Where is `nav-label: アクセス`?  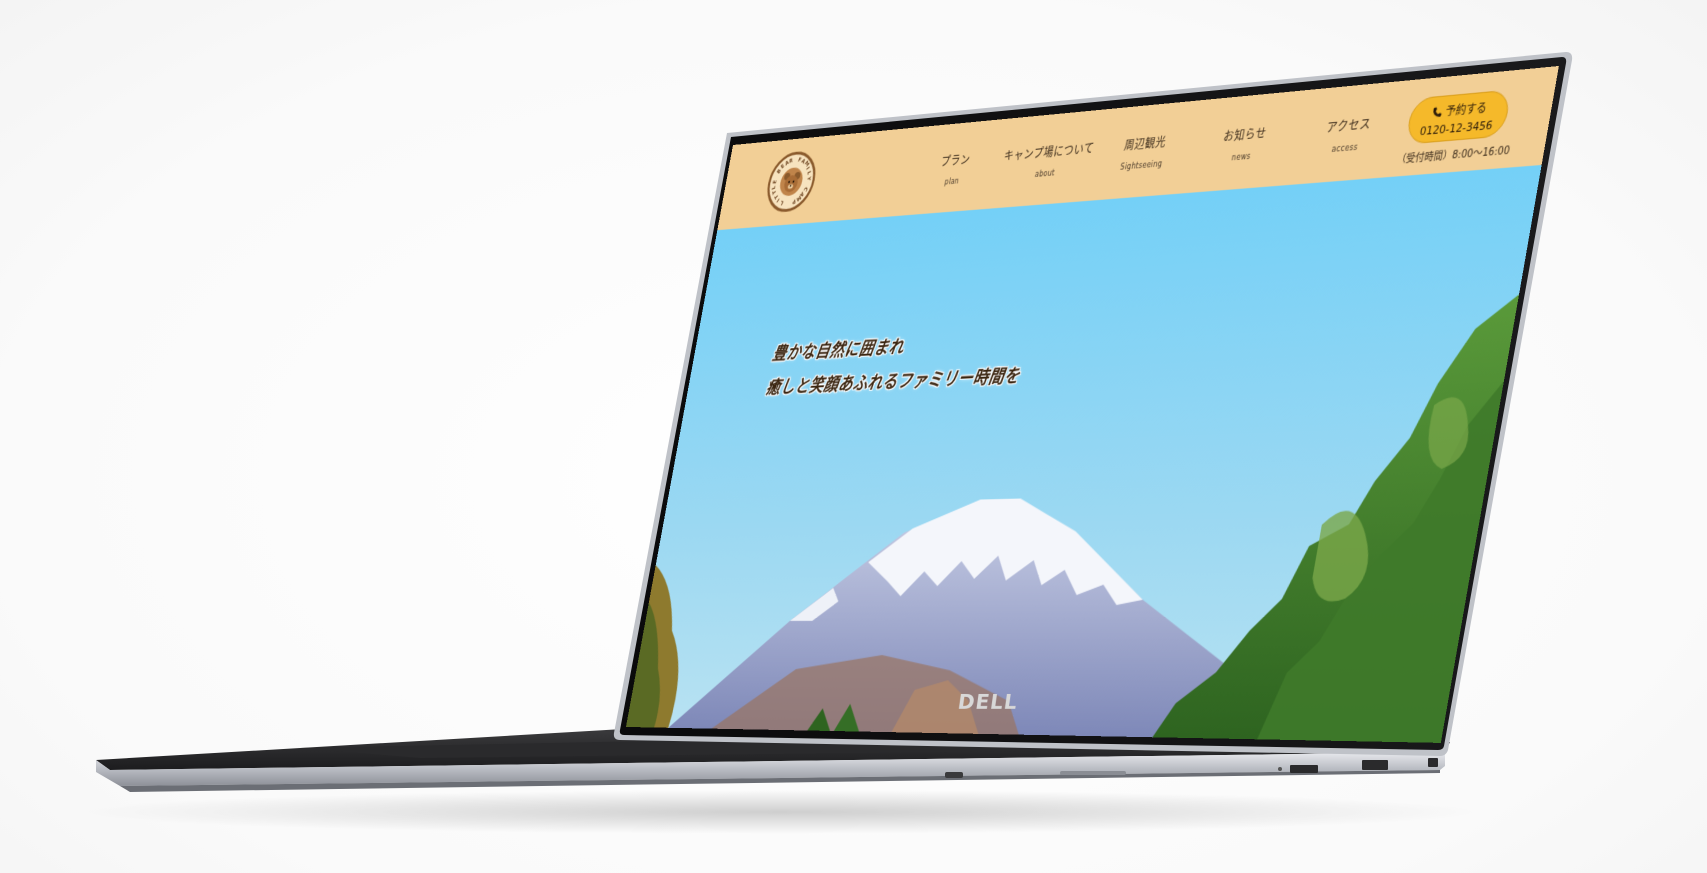
nav-label: アクセス is located at coordinates (1349, 126).